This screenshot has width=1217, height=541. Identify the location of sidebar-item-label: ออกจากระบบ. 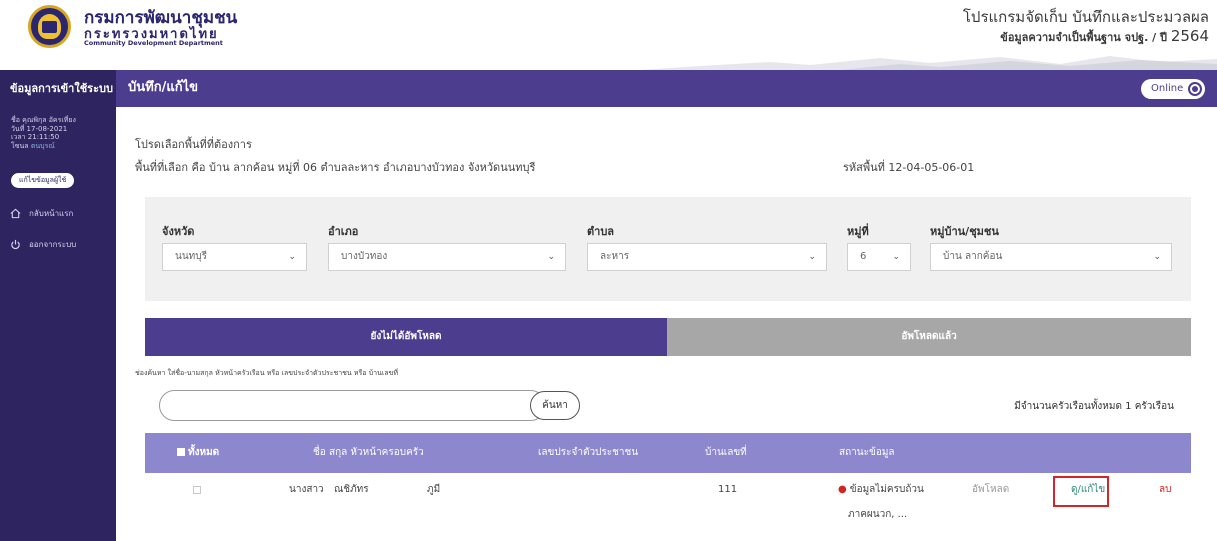
(53, 244).